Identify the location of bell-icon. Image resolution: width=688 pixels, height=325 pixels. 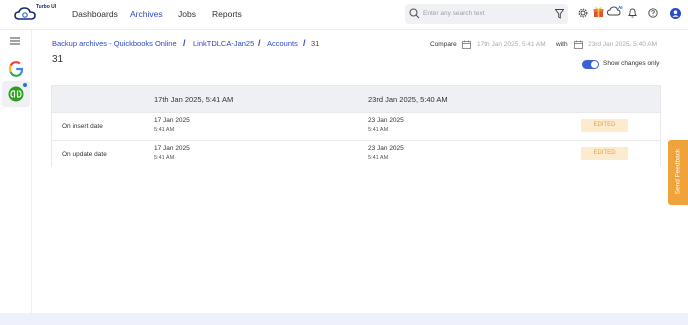
(632, 13).